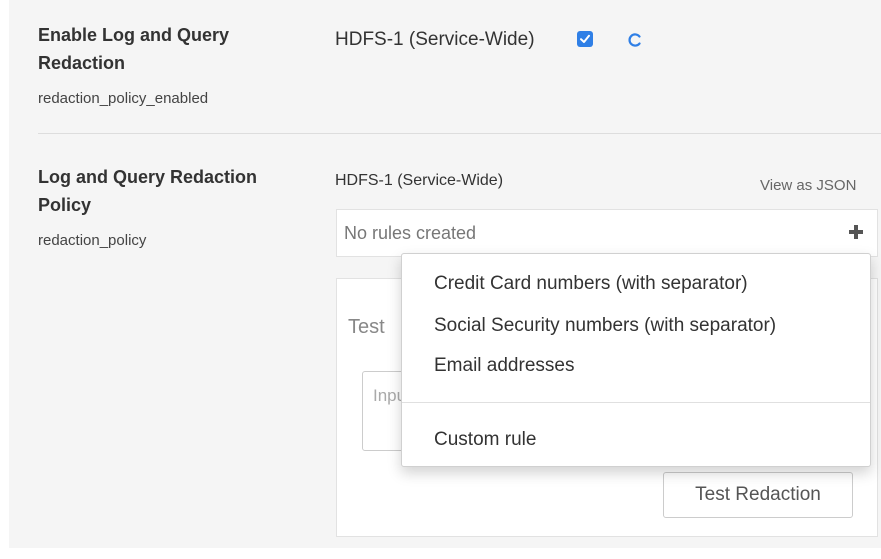 This screenshot has height=559, width=881. I want to click on menu-item-email: Email addresses, so click(504, 366).